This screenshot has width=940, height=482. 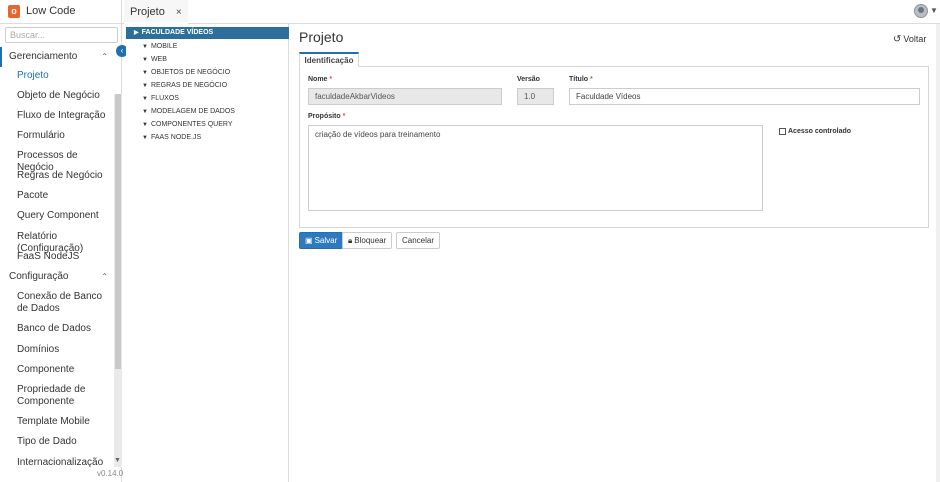 I want to click on tree-node-label: MODELAGEM DE DADOS, so click(x=192, y=111).